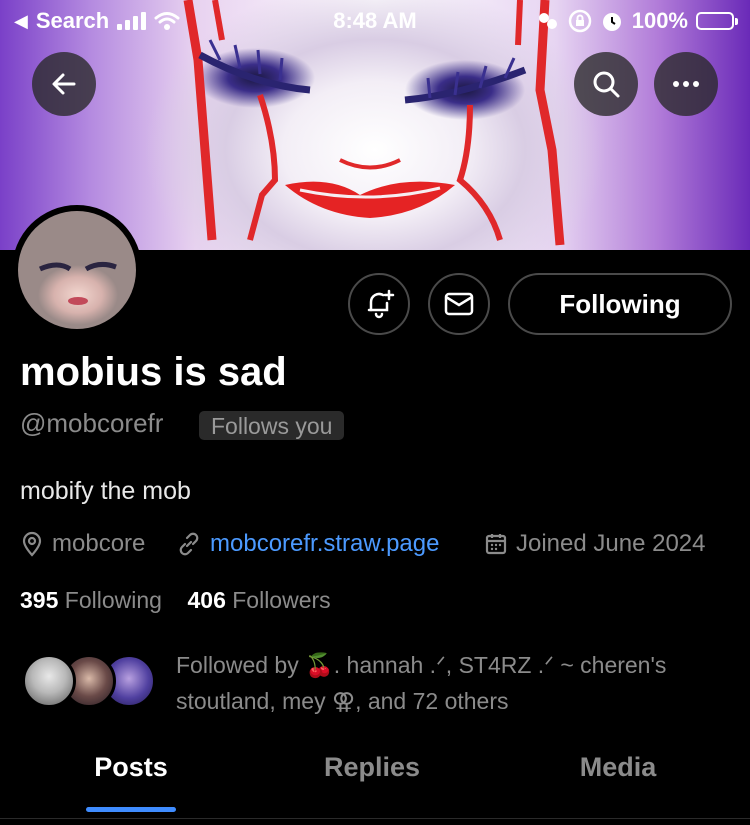 This screenshot has height=825, width=750. I want to click on more-button, so click(686, 84).